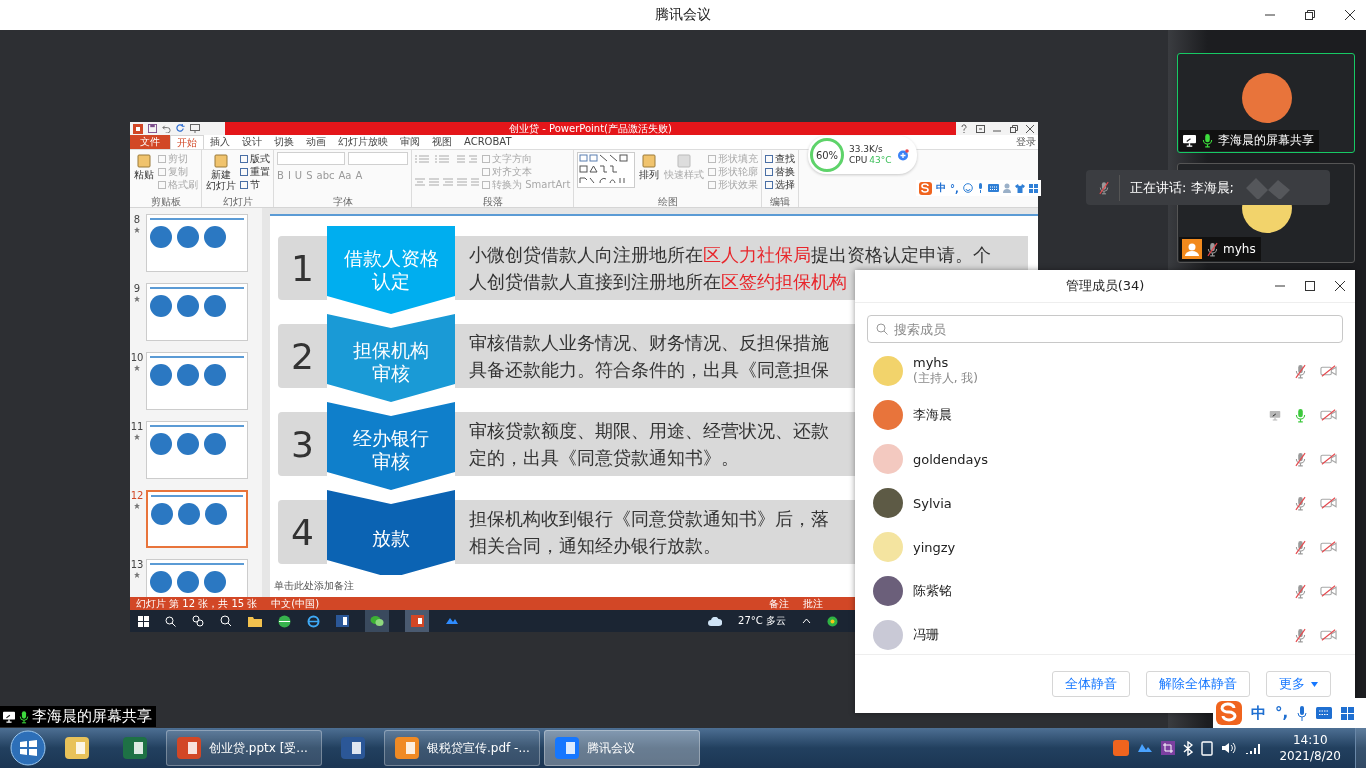 This screenshot has width=1366, height=768. What do you see at coordinates (197, 603) in the screenshot?
I see `slide-count: 幻灯片 第 12 张，共 15 张` at bounding box center [197, 603].